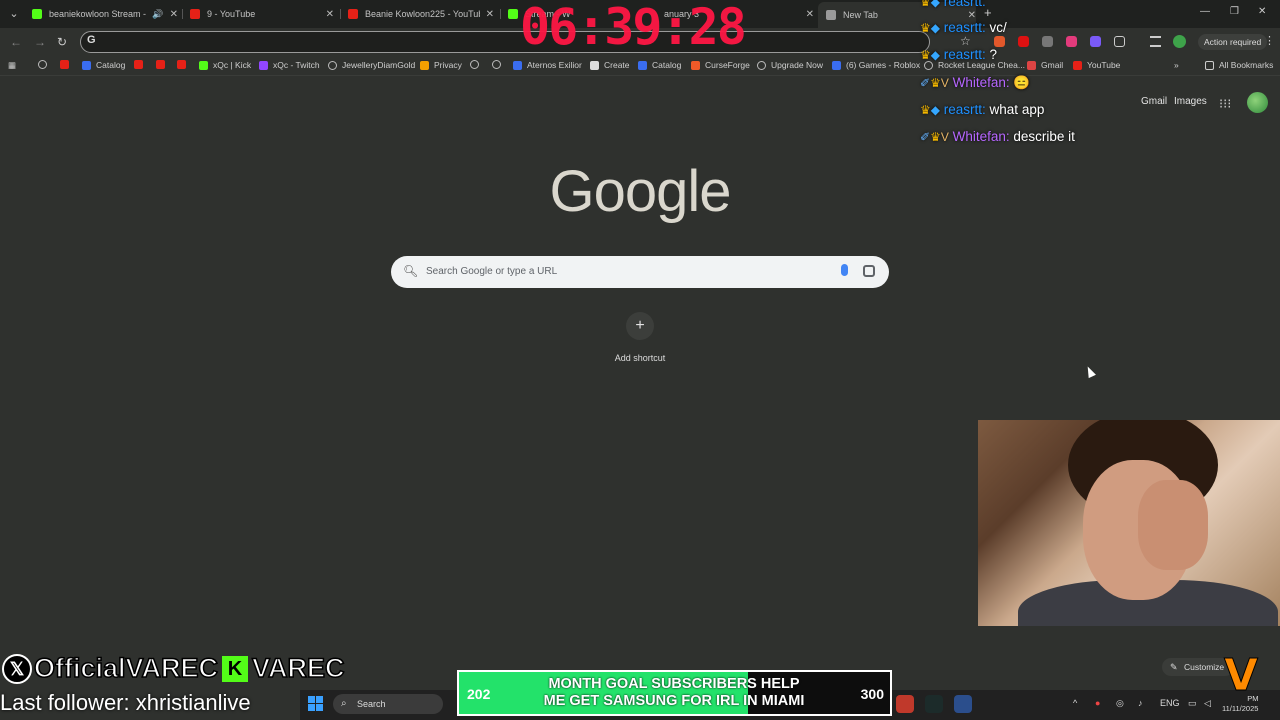 This screenshot has width=1280, height=720. I want to click on forward-icon: →, so click(40, 42).